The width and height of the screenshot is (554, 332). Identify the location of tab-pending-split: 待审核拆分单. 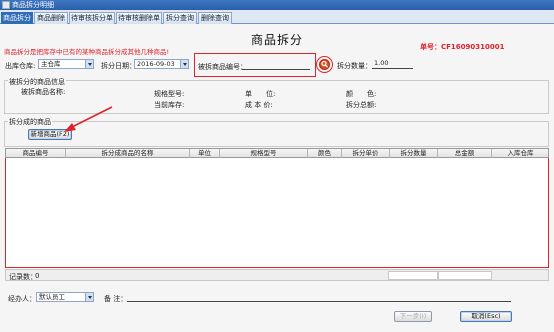
(92, 18).